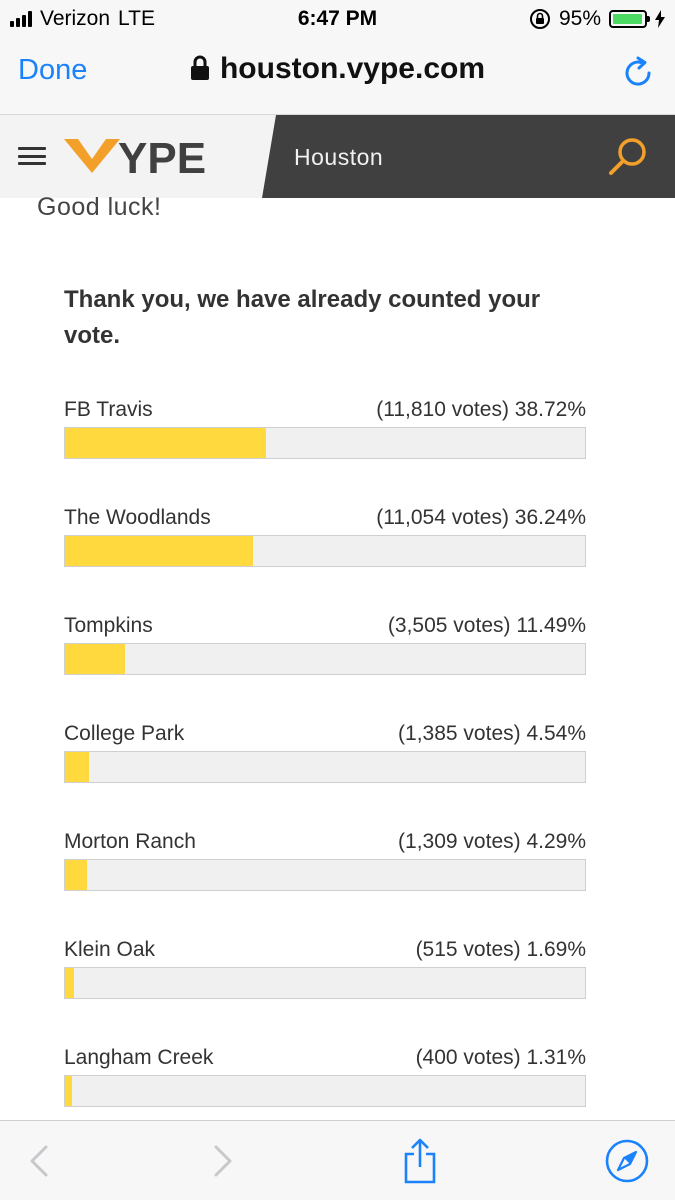  I want to click on logo-text: YPE, so click(162, 155).